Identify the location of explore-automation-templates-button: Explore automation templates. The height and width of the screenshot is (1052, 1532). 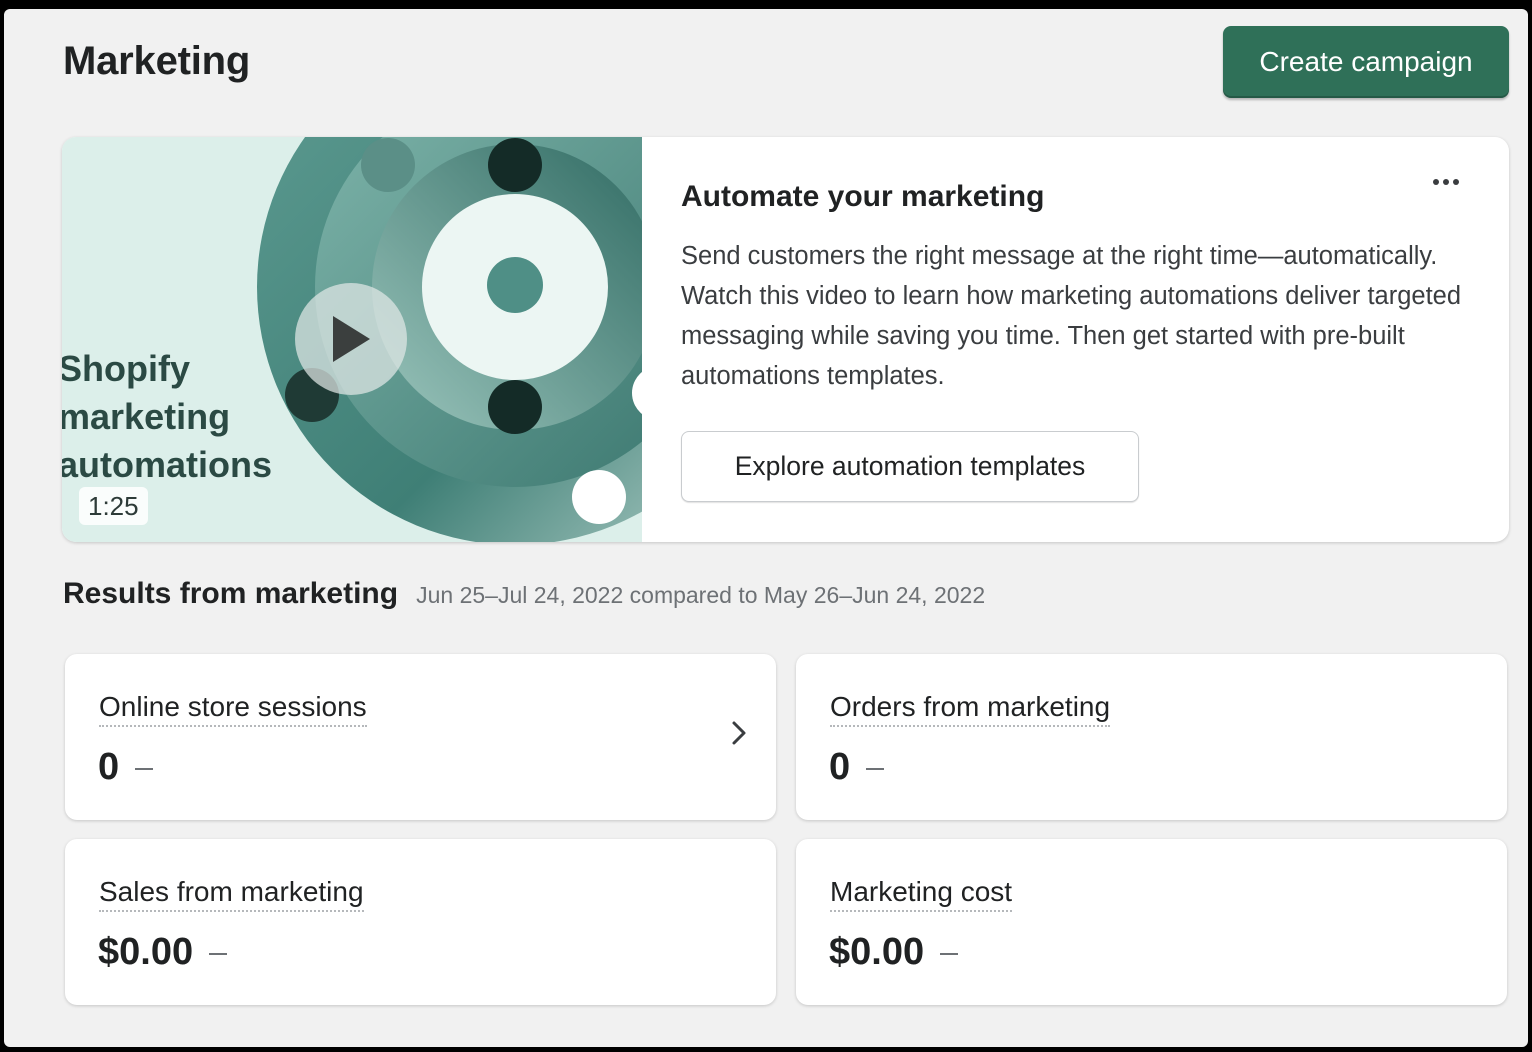
(910, 466).